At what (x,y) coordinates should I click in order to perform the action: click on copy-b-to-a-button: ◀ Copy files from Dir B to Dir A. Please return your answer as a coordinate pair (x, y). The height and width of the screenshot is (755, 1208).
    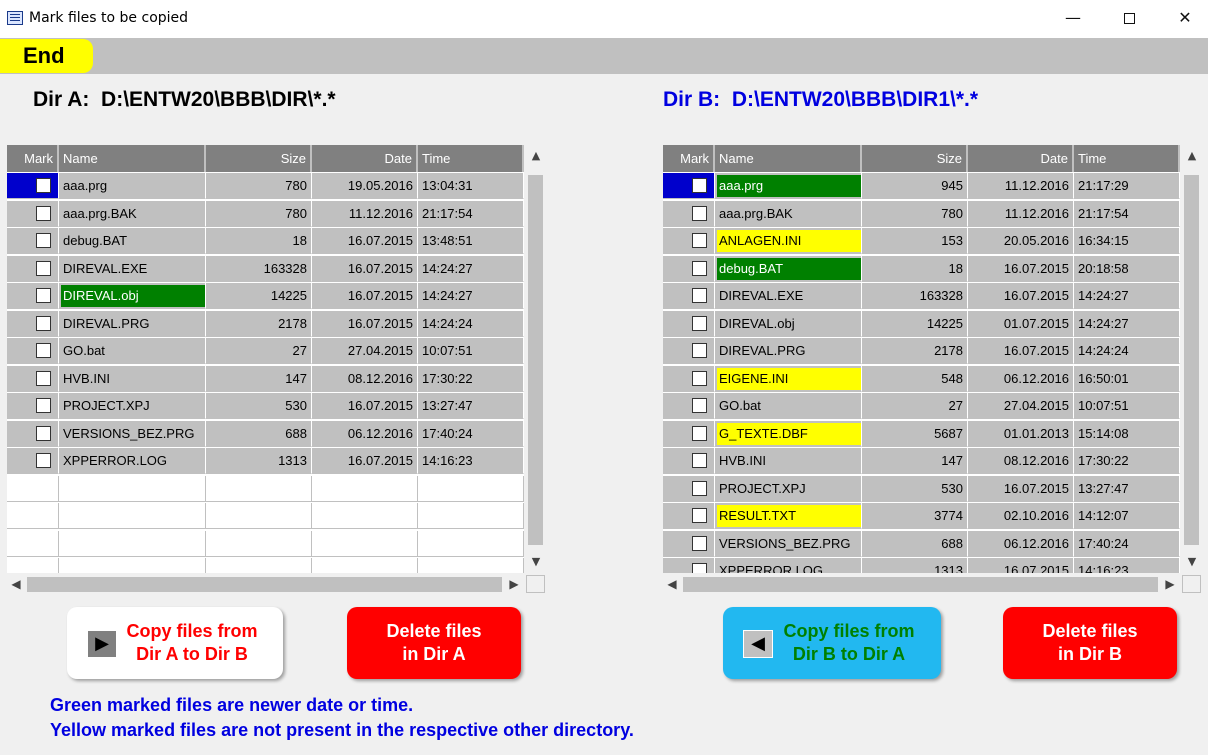
    Looking at the image, I should click on (832, 643).